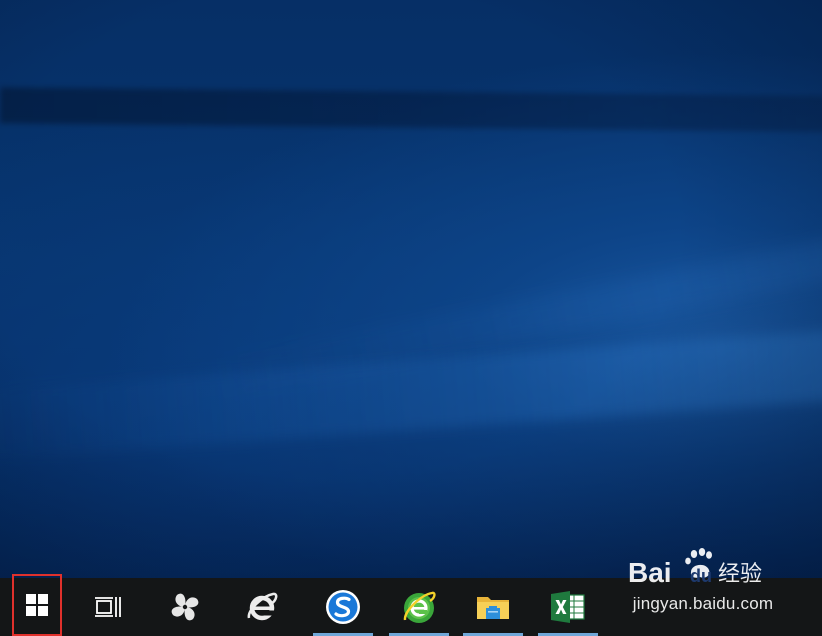 The height and width of the screenshot is (636, 822). I want to click on svg-text: Bai, so click(650, 572).